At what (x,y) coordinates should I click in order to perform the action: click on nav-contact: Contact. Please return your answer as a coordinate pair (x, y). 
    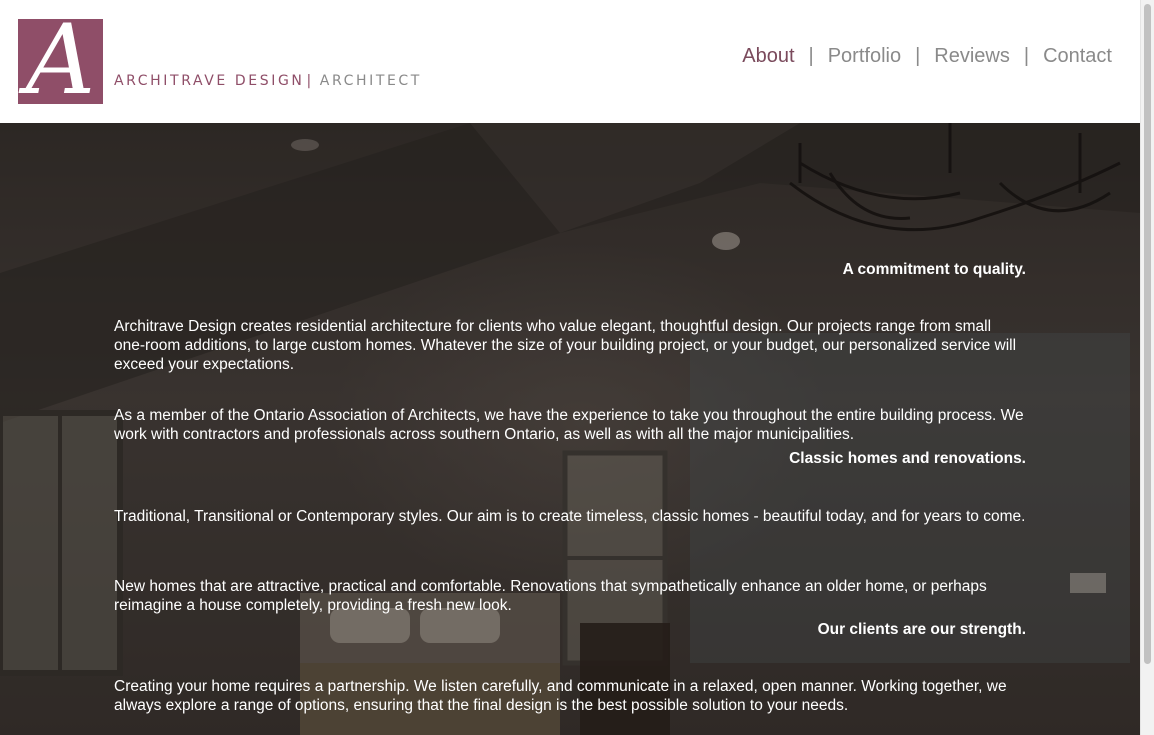
    Looking at the image, I should click on (1077, 56).